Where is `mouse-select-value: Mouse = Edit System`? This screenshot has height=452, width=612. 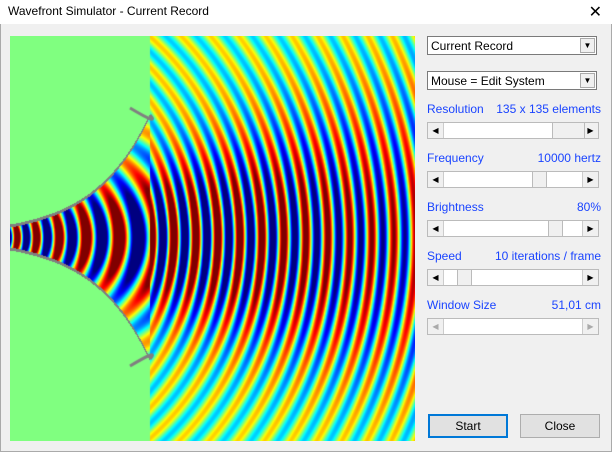 mouse-select-value: Mouse = Edit System is located at coordinates (488, 81).